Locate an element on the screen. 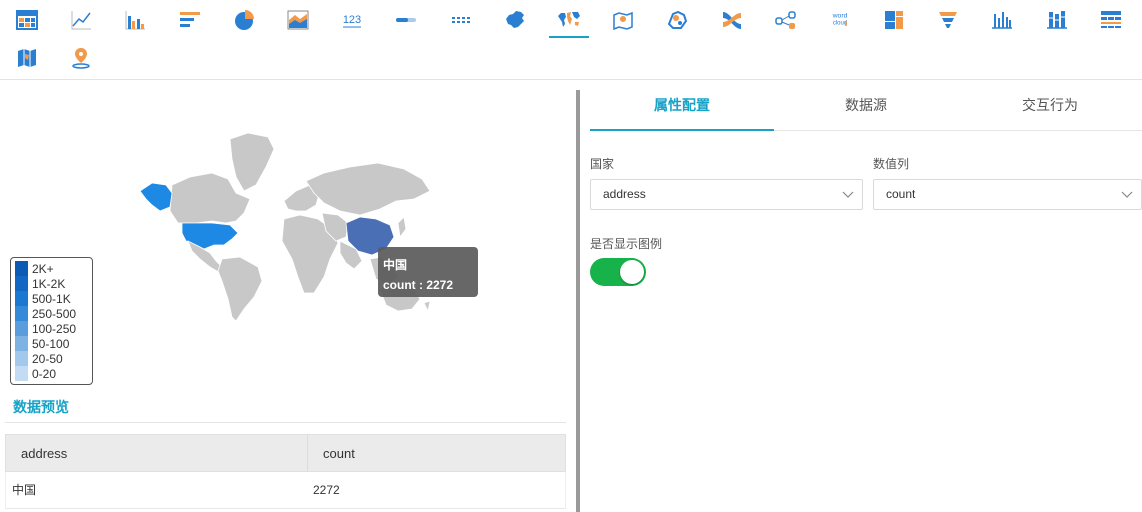 The width and height of the screenshot is (1142, 512). horizontal-bar-chart-icon is located at coordinates (189, 19).